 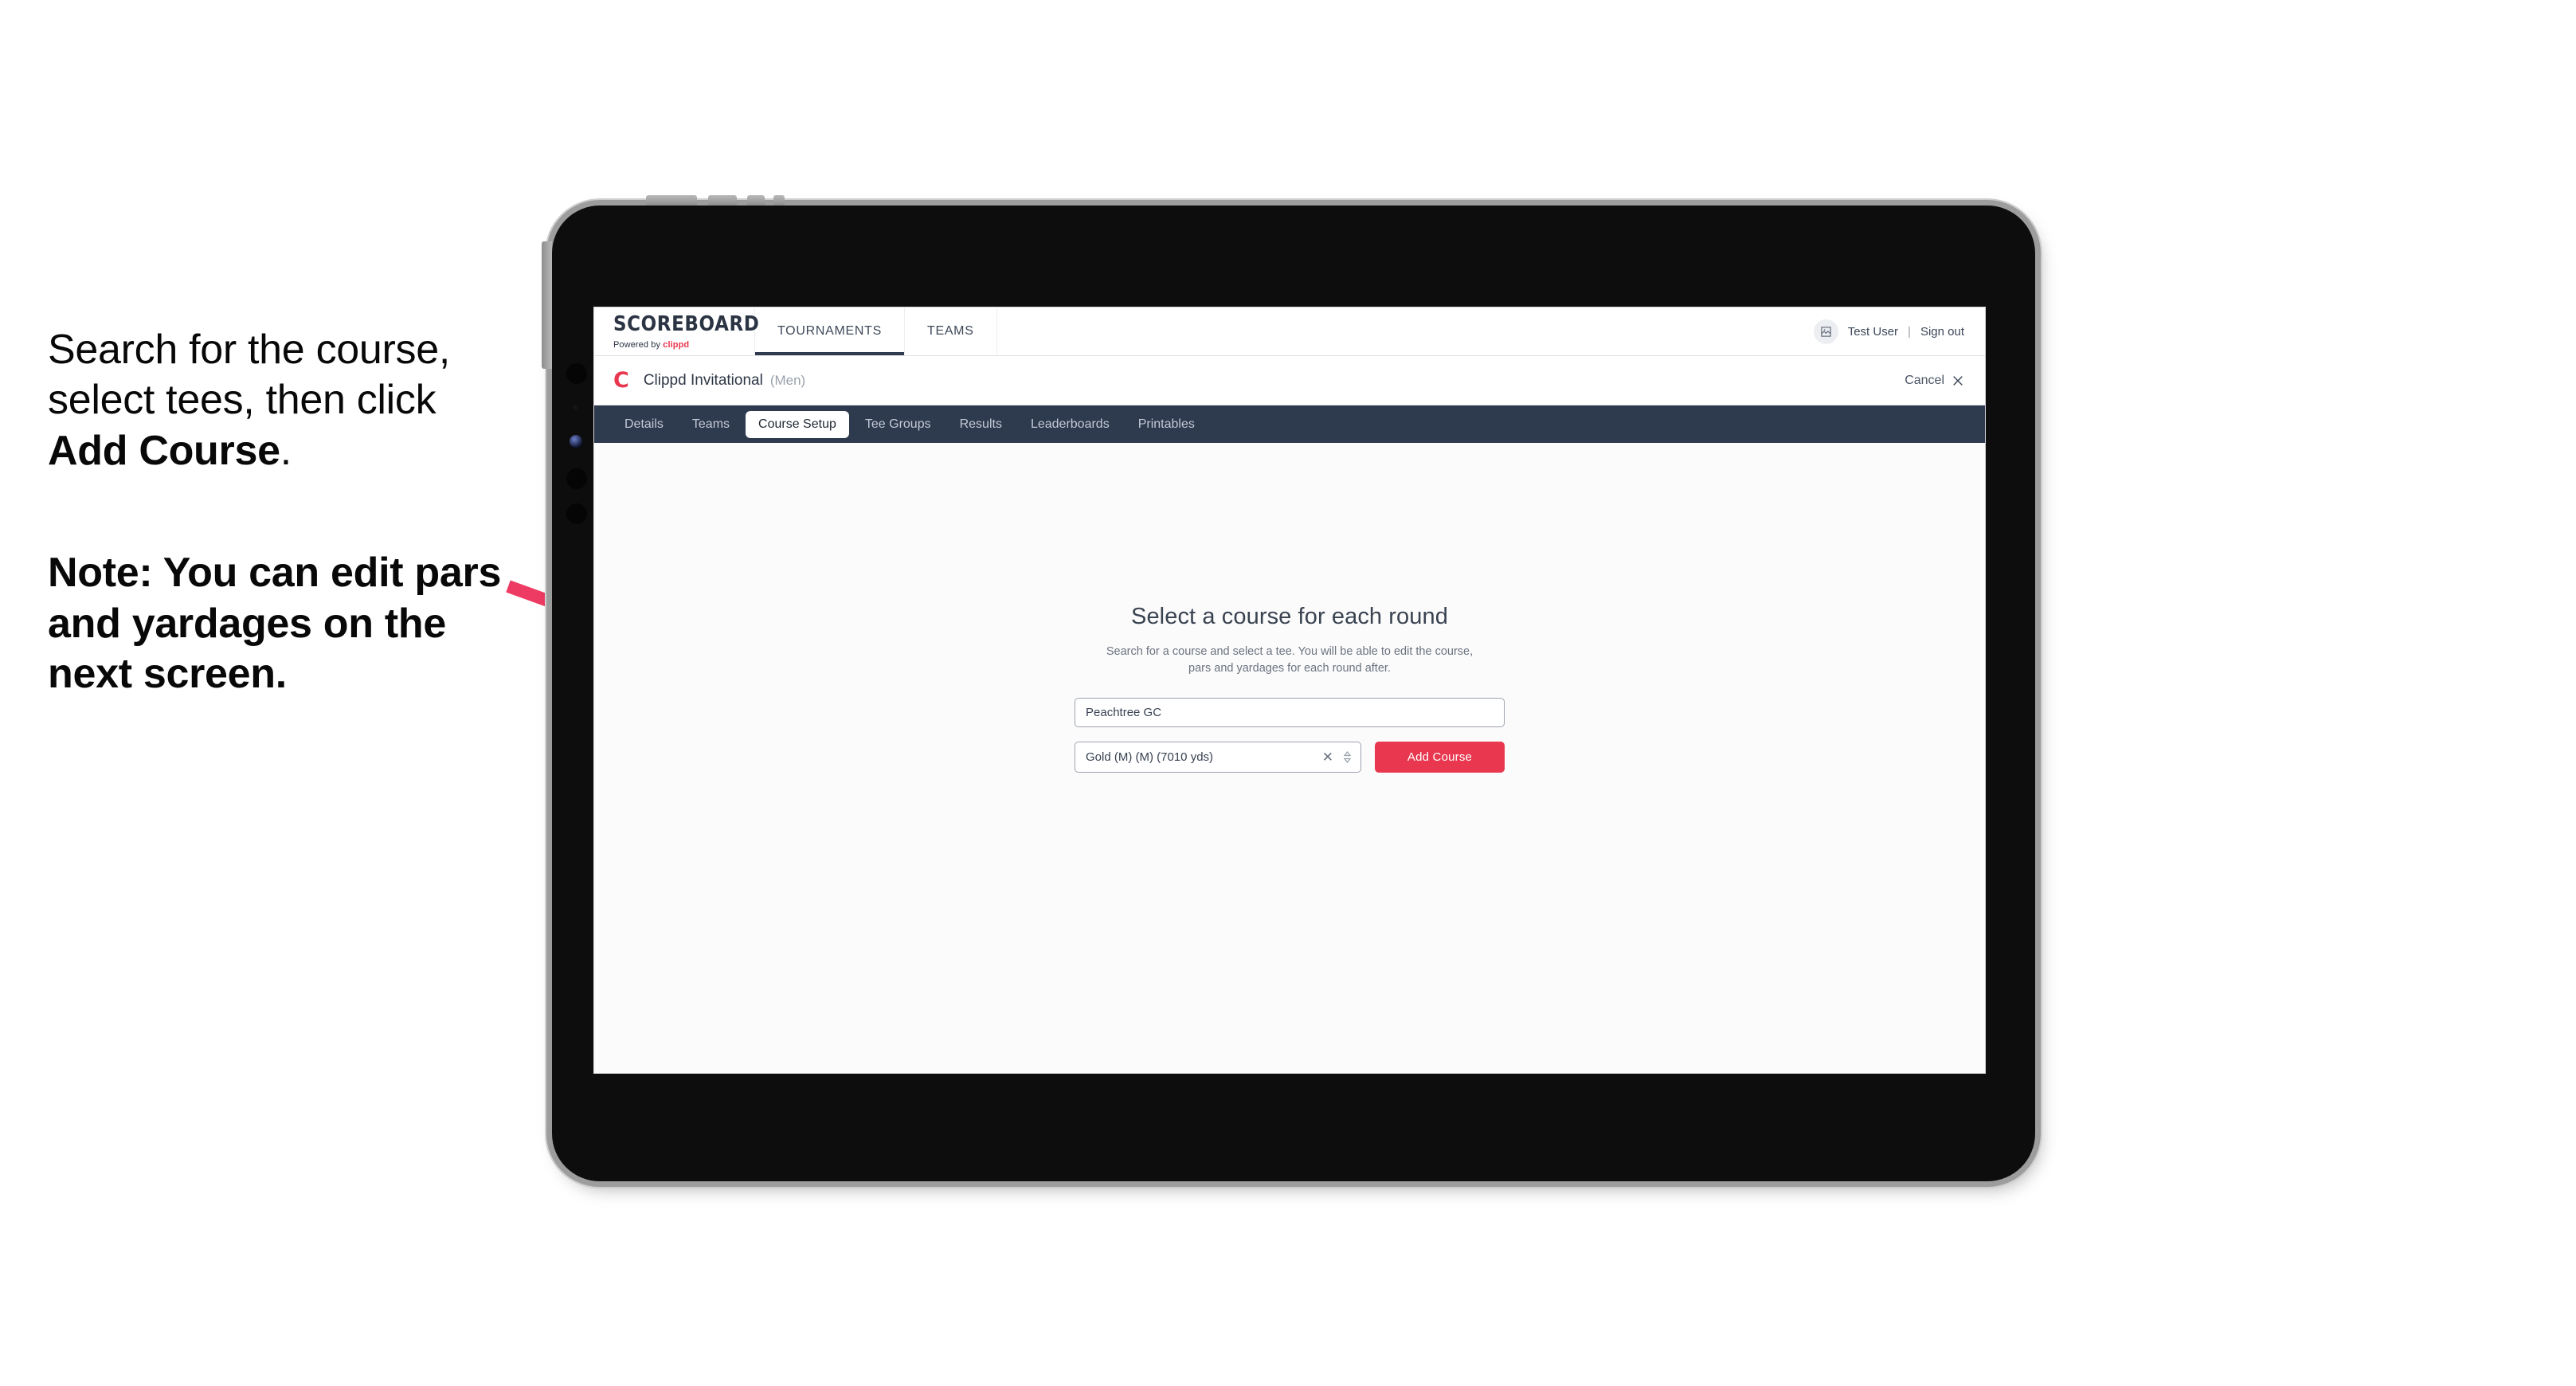 I want to click on user-name: Test User, so click(x=1873, y=331).